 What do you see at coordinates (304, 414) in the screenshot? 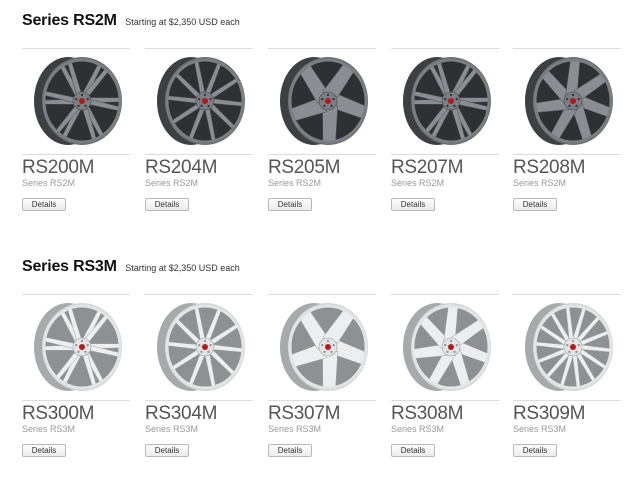
I see `wheel-model-name: RS307M` at bounding box center [304, 414].